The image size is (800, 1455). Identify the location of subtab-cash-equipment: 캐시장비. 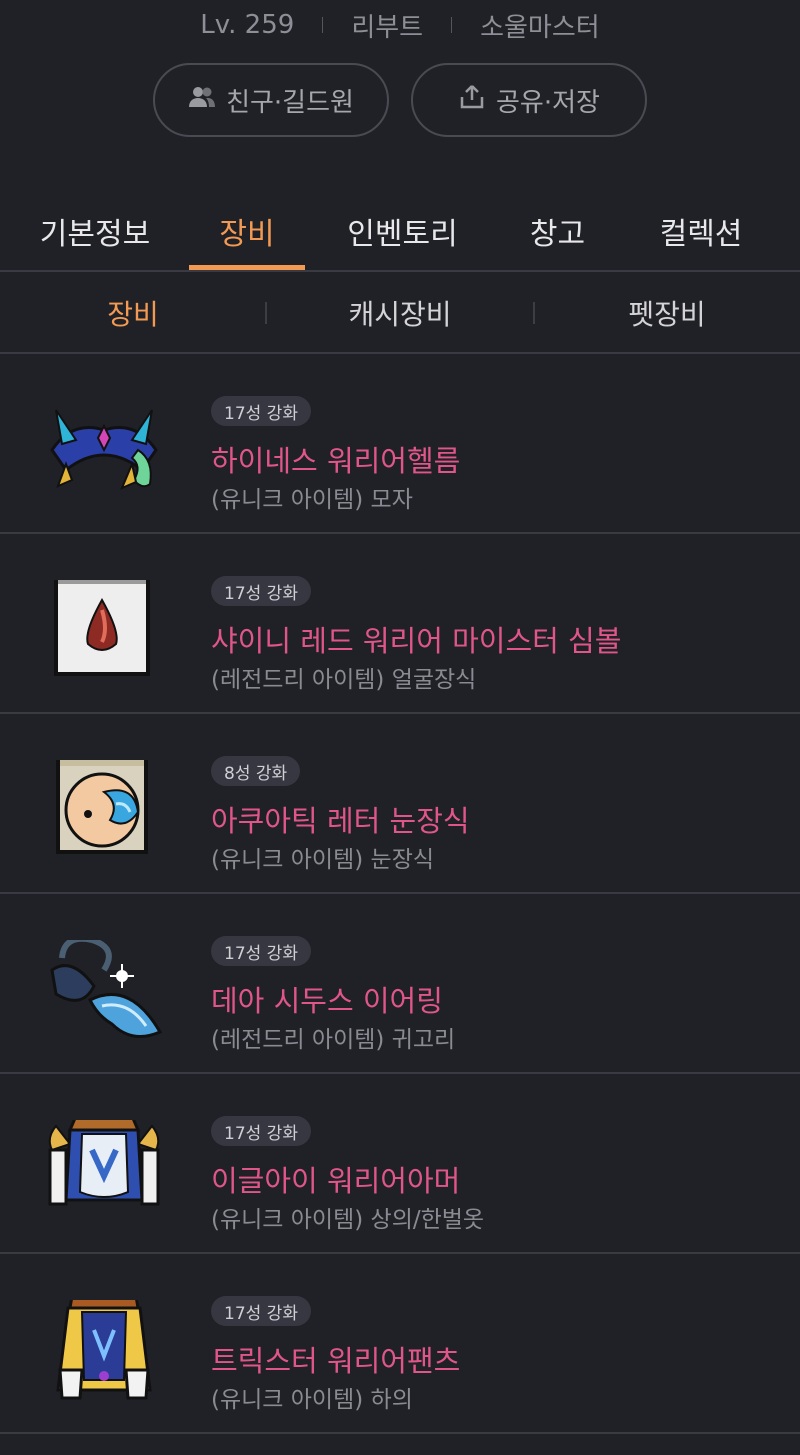
(400, 313).